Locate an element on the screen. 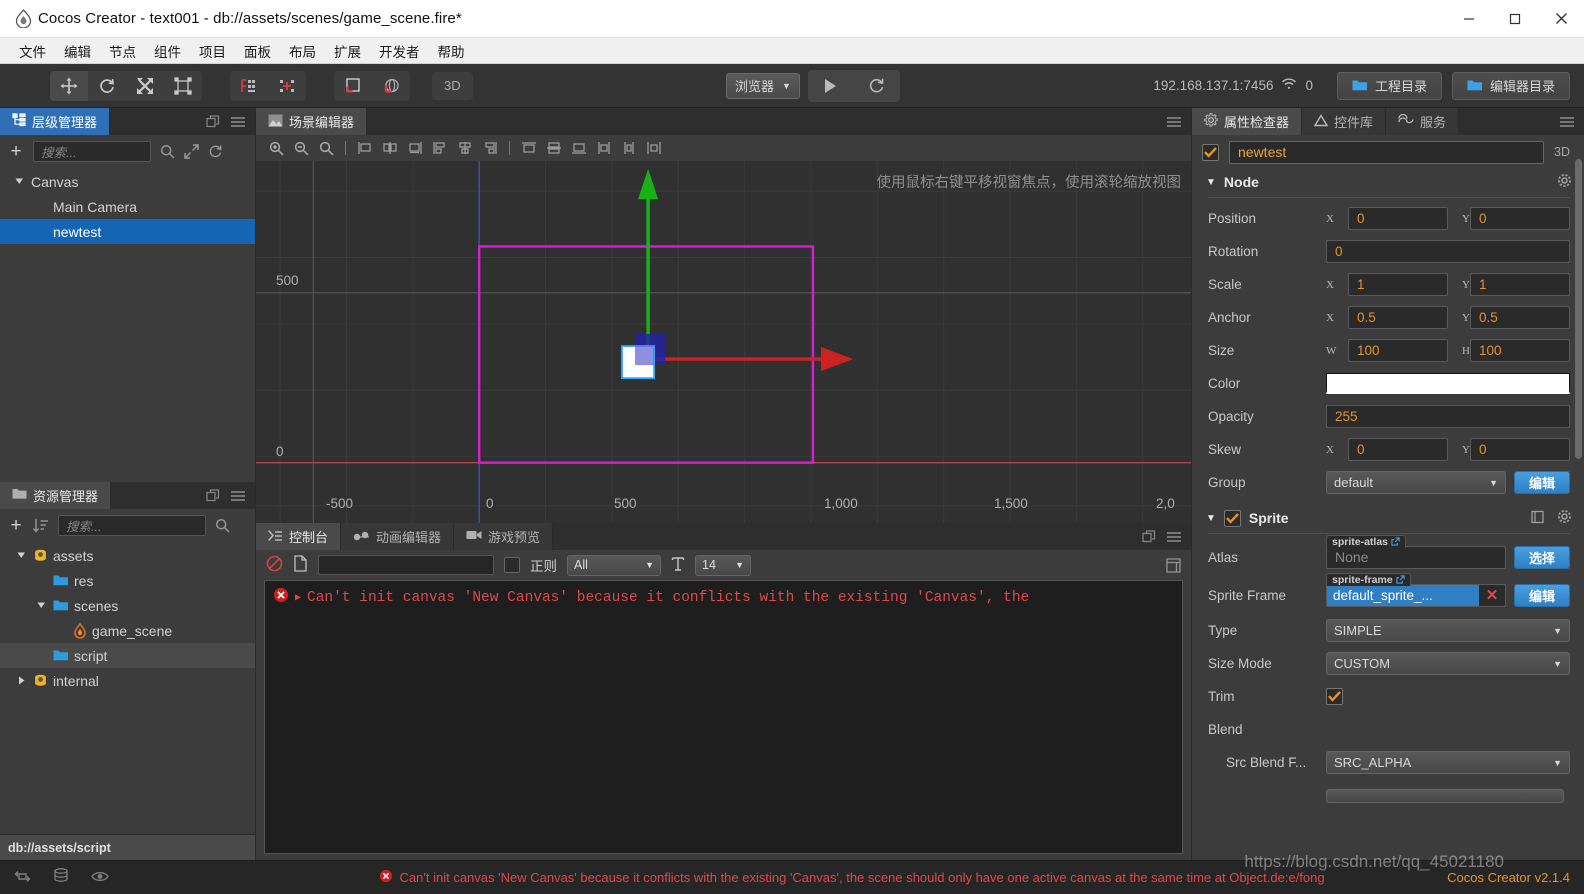 Image resolution: width=1584 pixels, height=894 pixels. log-level-dropdown: All ▼ is located at coordinates (614, 565).